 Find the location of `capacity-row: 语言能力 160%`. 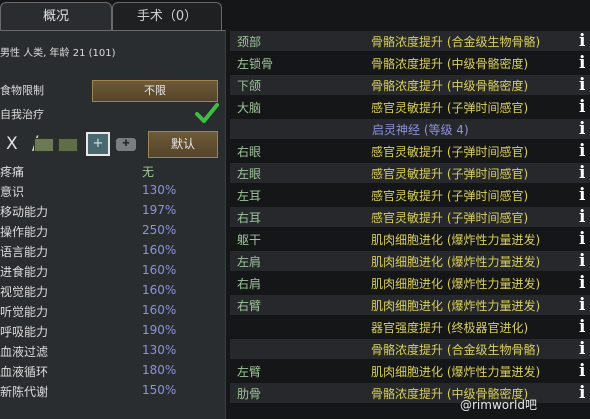

capacity-row: 语言能力 160% is located at coordinates (113, 253).